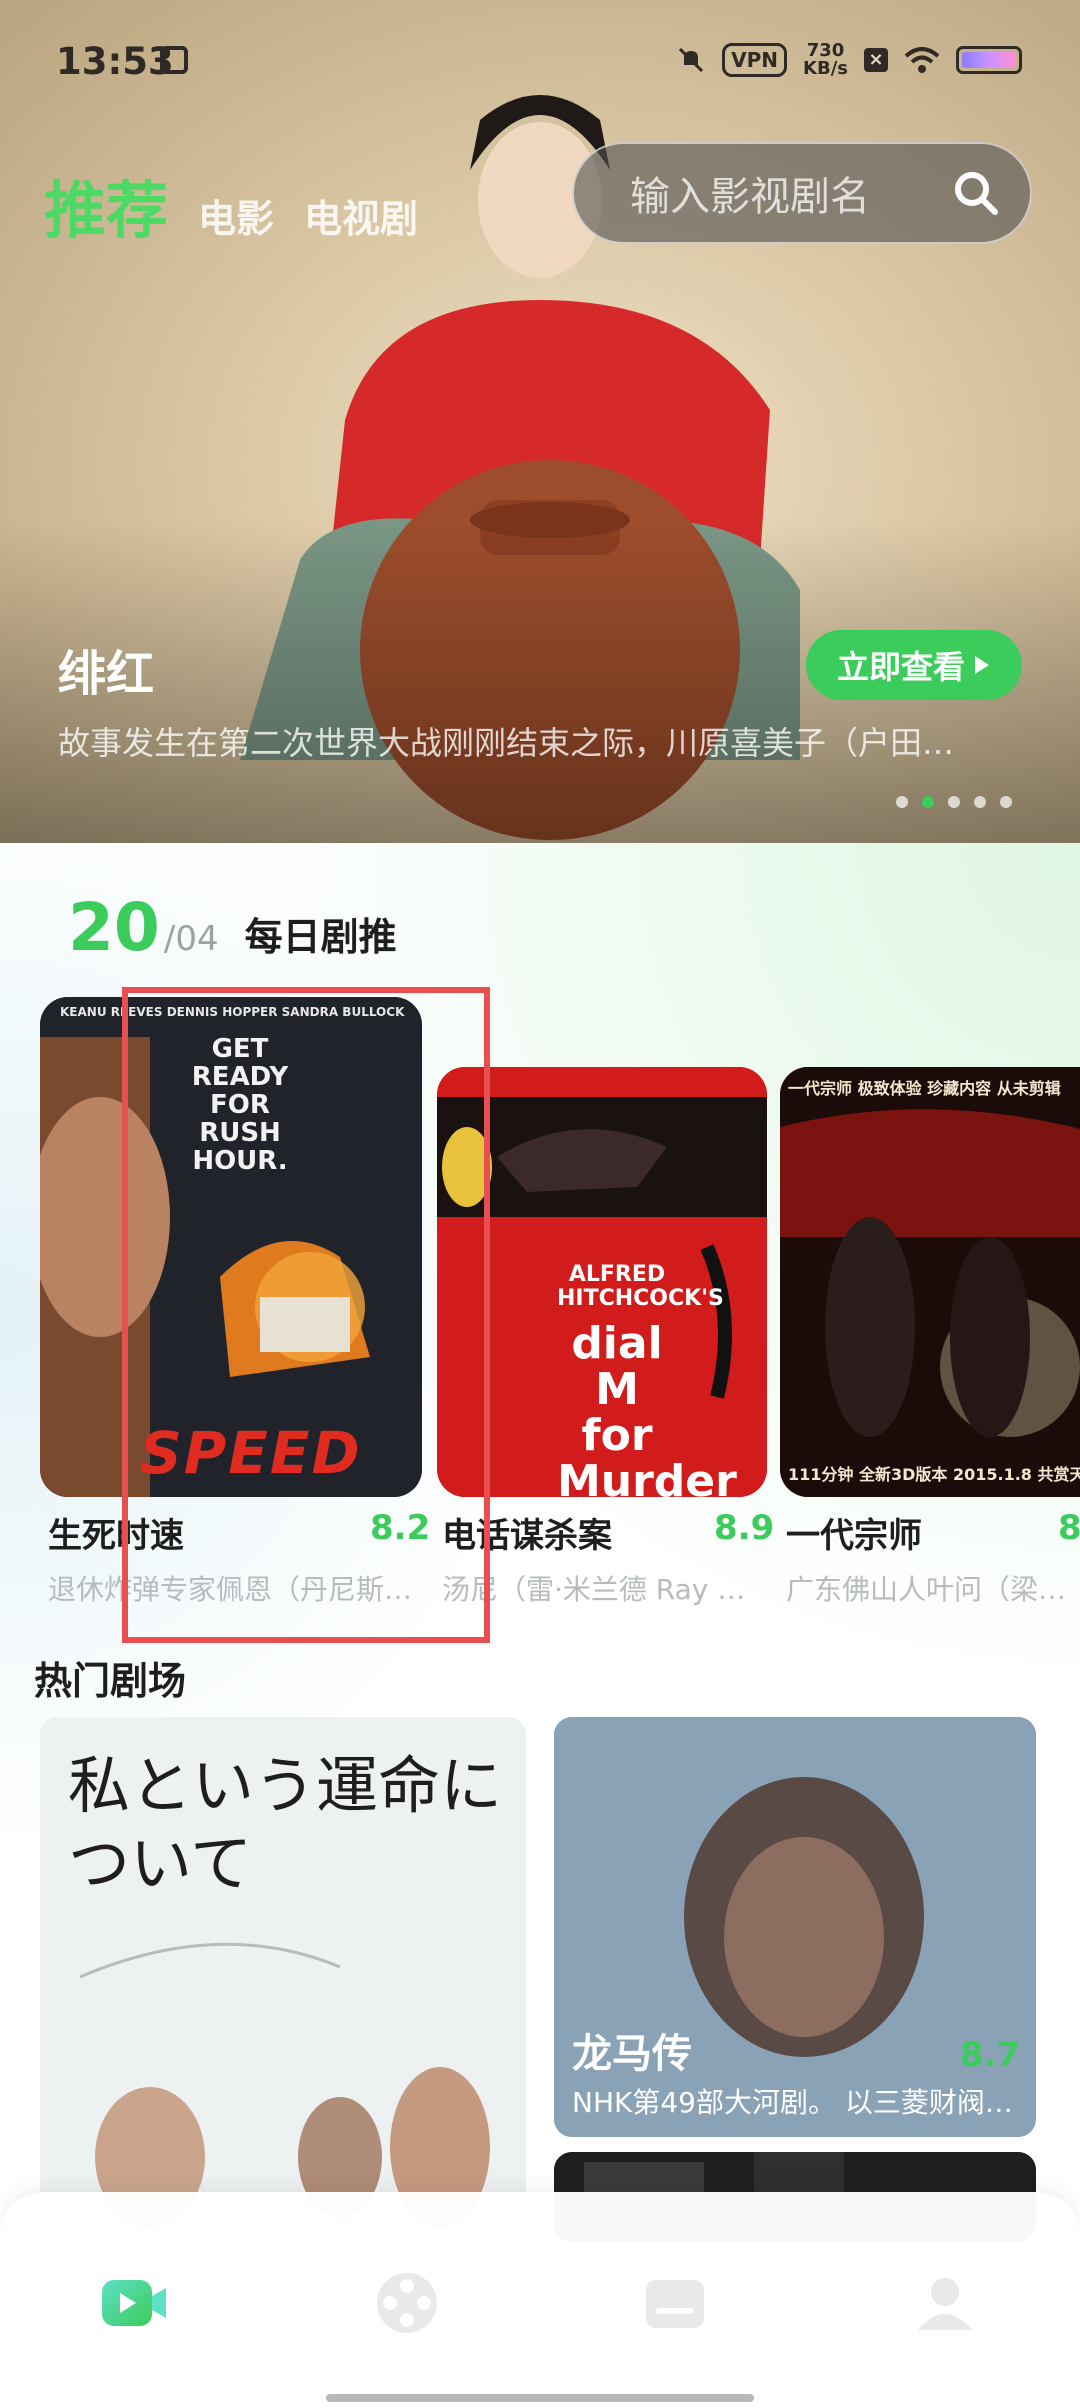 This screenshot has height=2408, width=1080. I want to click on vpn-badge: VPN, so click(755, 60).